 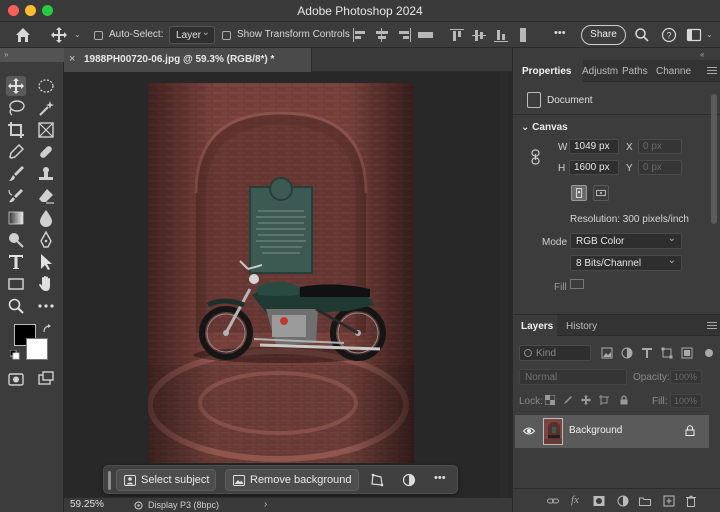 What do you see at coordinates (458, 35) in the screenshot?
I see `align-top-icon` at bounding box center [458, 35].